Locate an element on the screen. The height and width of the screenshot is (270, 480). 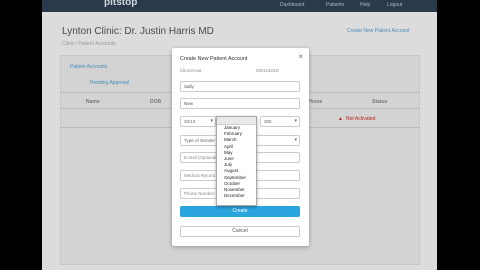
dob-day-value: 20/13 is located at coordinates (190, 121).